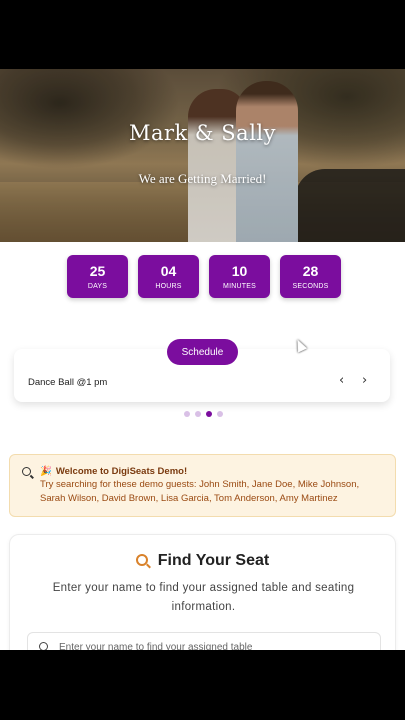 Image resolution: width=405 pixels, height=720 pixels. Describe the element at coordinates (203, 414) in the screenshot. I see `carousel-dots` at that location.